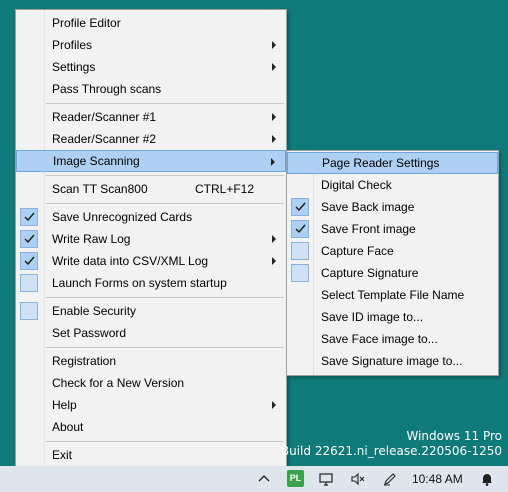  I want to click on menu-item-save-front-image: Save Front image, so click(392, 229).